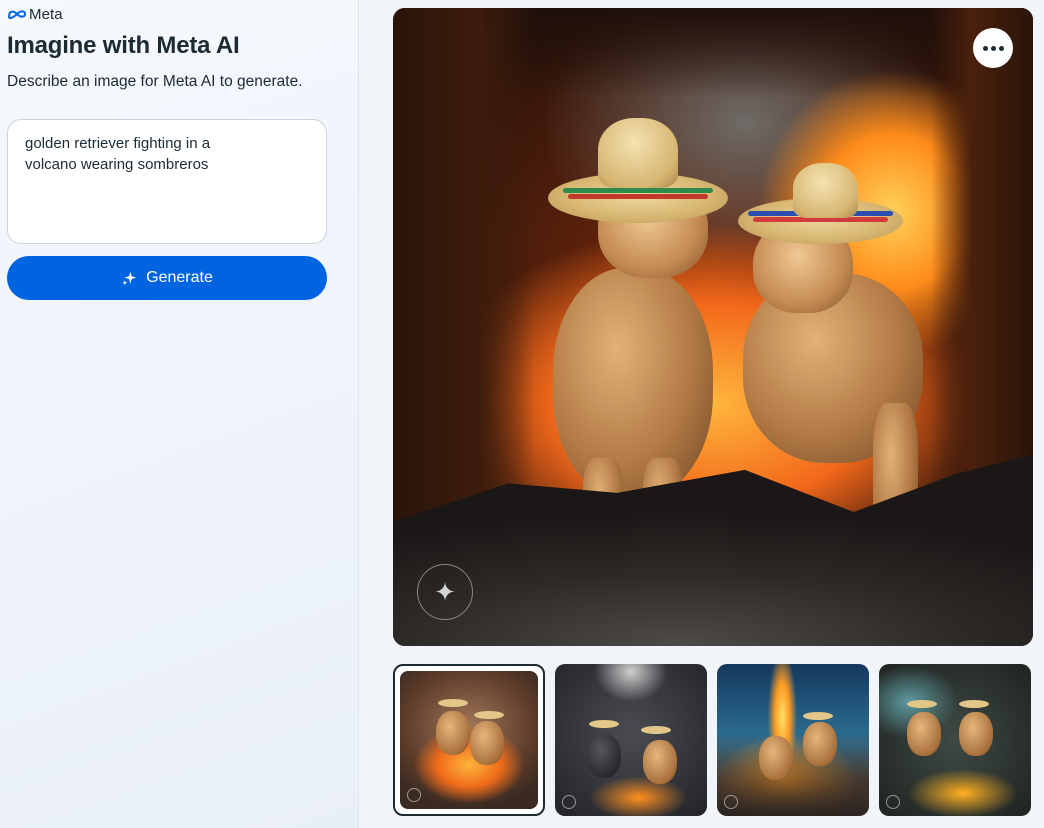  What do you see at coordinates (713, 740) in the screenshot?
I see `thumbnail-strip` at bounding box center [713, 740].